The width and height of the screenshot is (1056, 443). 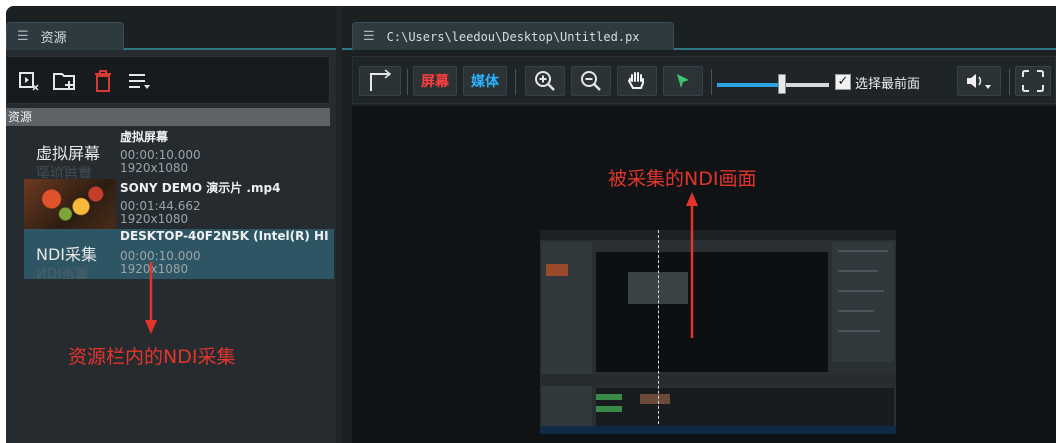 I want to click on zoom-slider-fill, so click(x=749, y=85).